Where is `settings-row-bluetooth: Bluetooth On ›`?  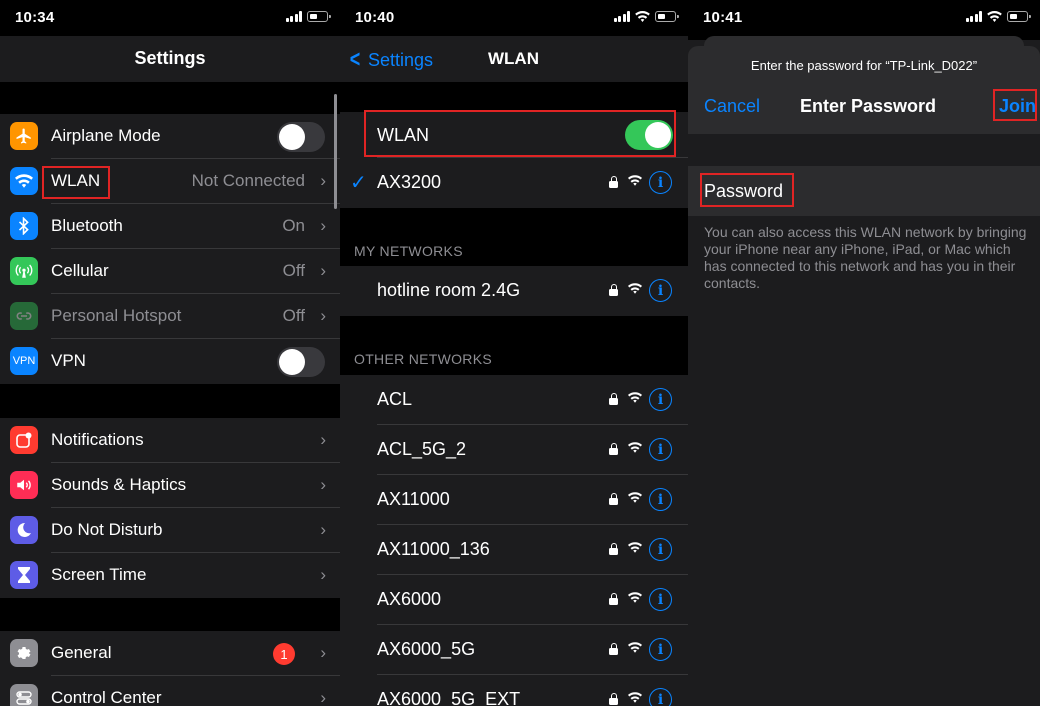 settings-row-bluetooth: Bluetooth On › is located at coordinates (170, 226).